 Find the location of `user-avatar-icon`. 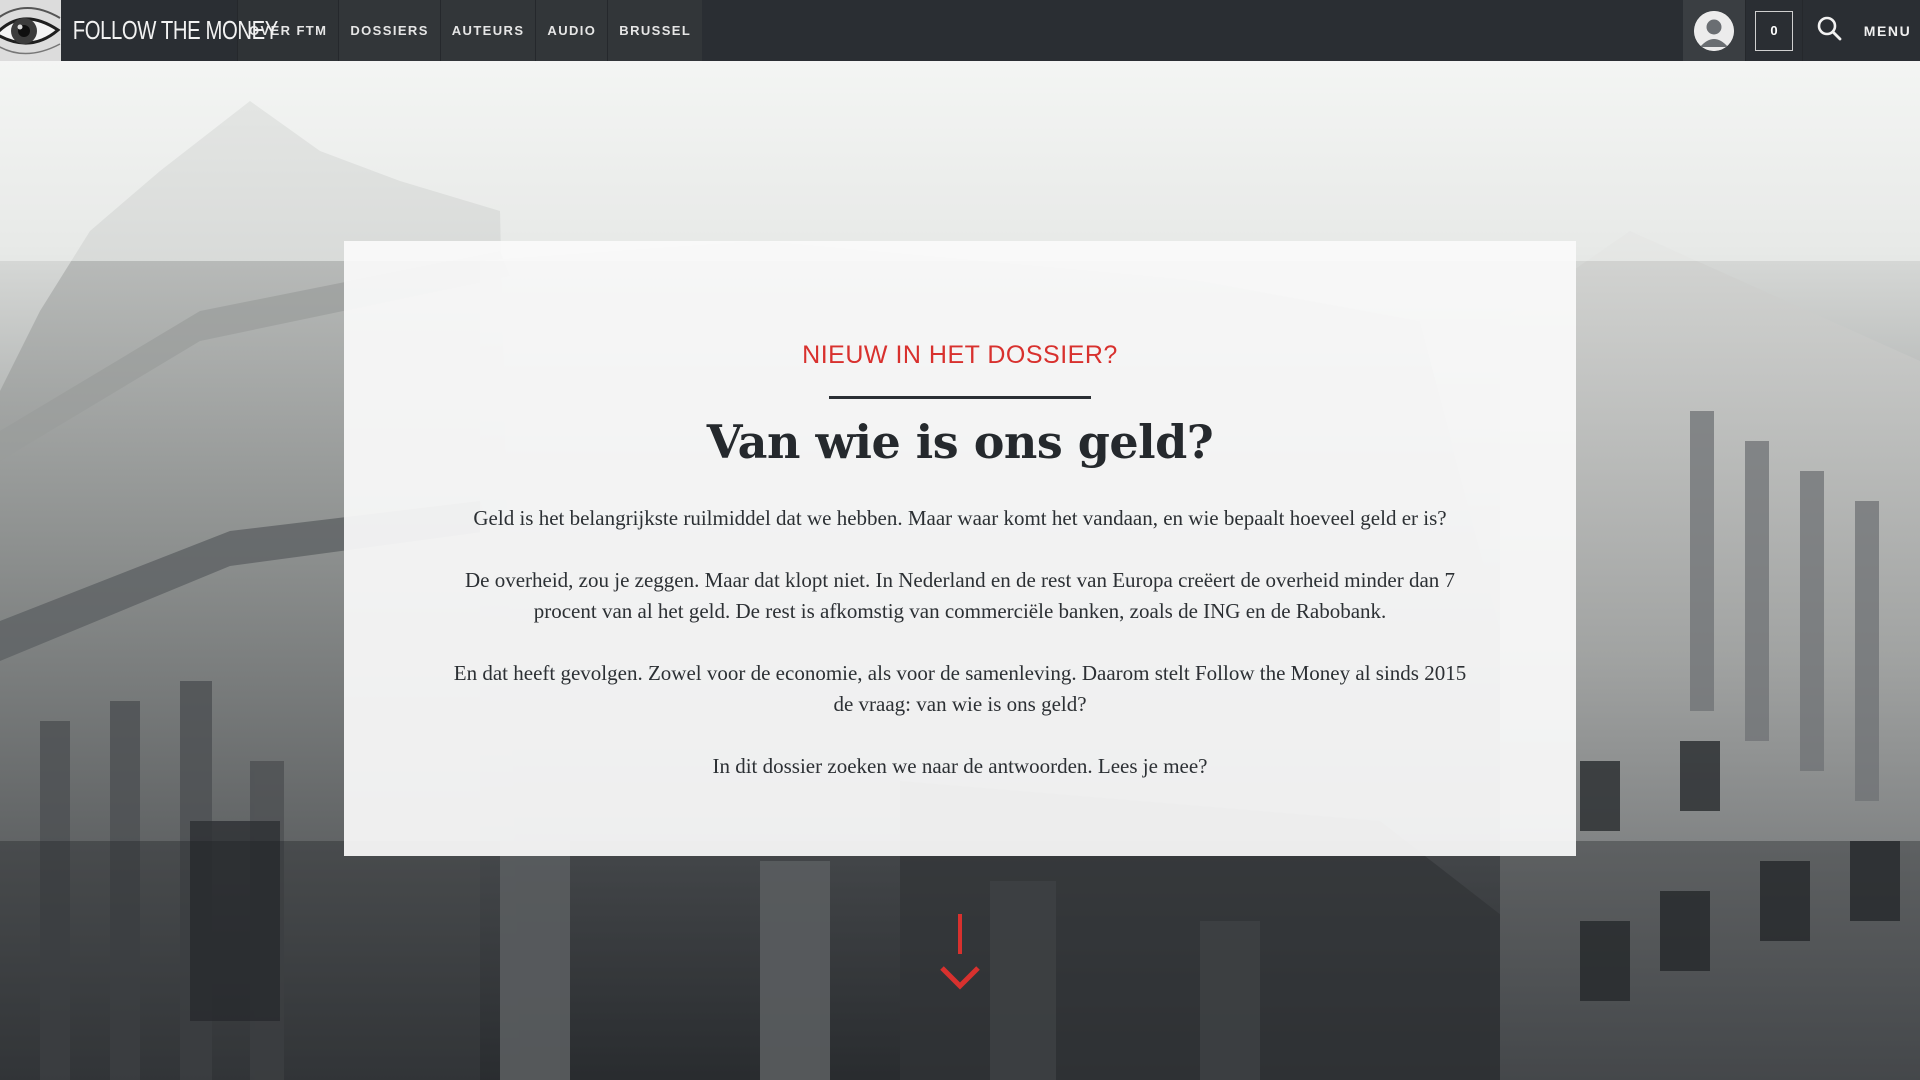

user-avatar-icon is located at coordinates (1714, 30).